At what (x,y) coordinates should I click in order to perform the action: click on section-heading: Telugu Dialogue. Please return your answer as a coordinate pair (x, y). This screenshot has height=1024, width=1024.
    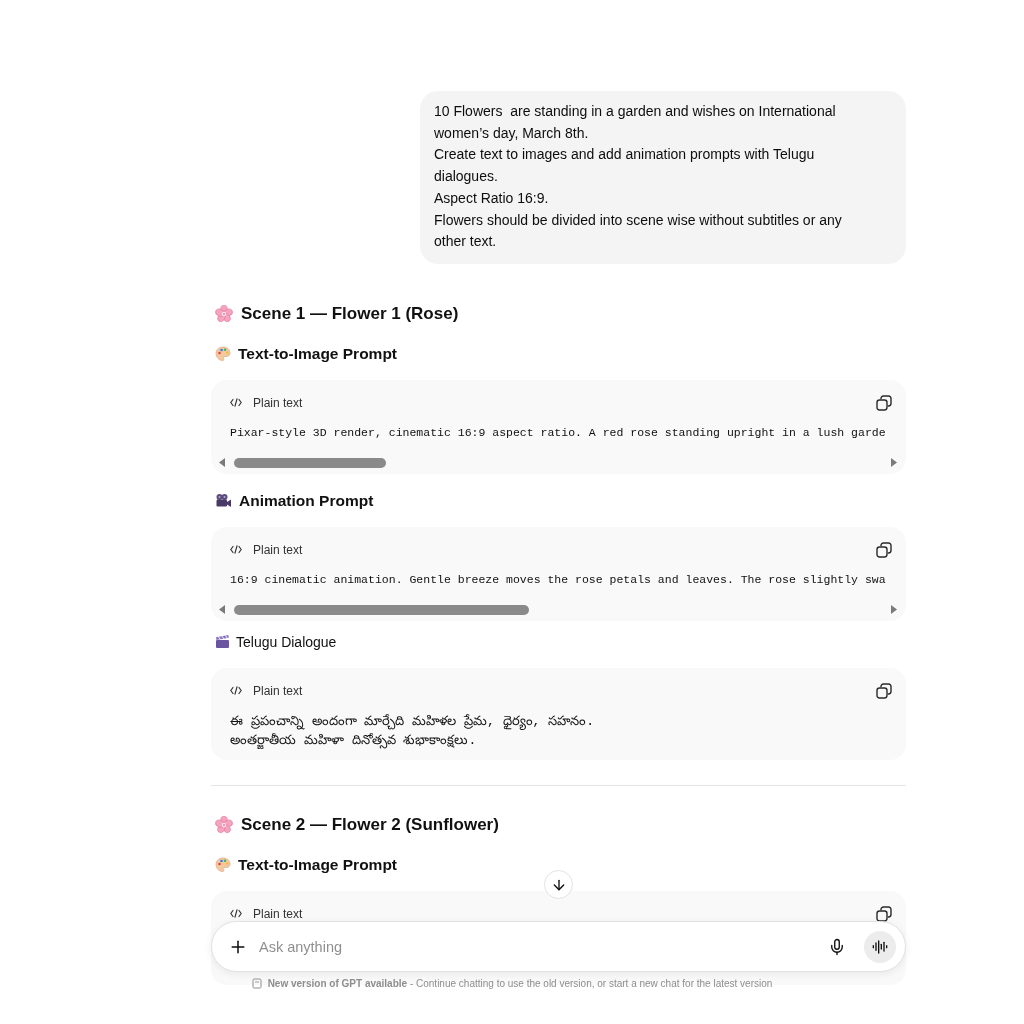
    Looking at the image, I should click on (286, 642).